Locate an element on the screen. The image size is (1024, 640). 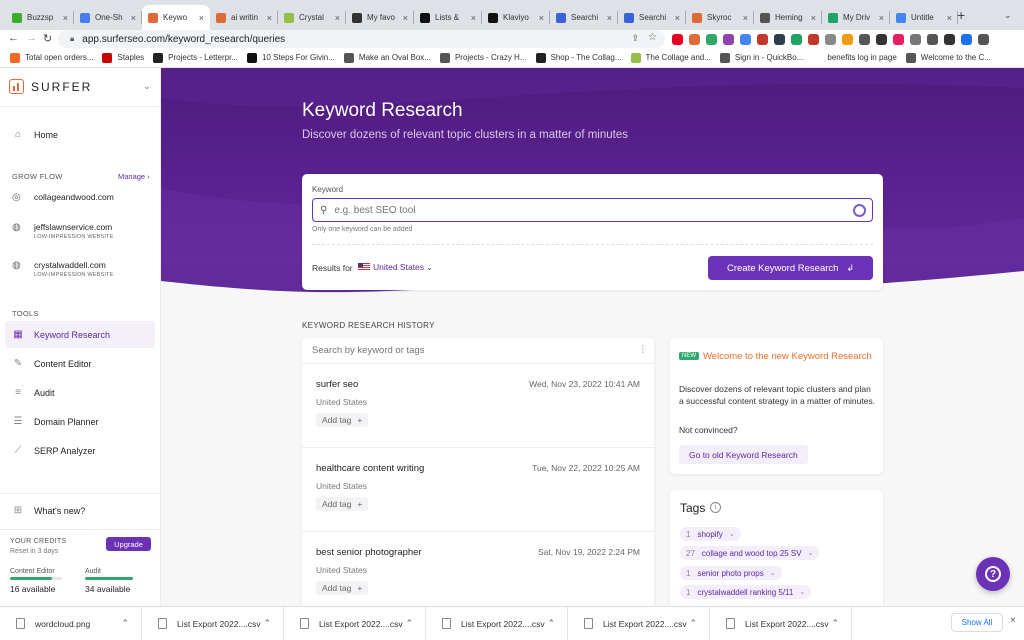
browser-tab: My Driv × is located at coordinates (856, 17).